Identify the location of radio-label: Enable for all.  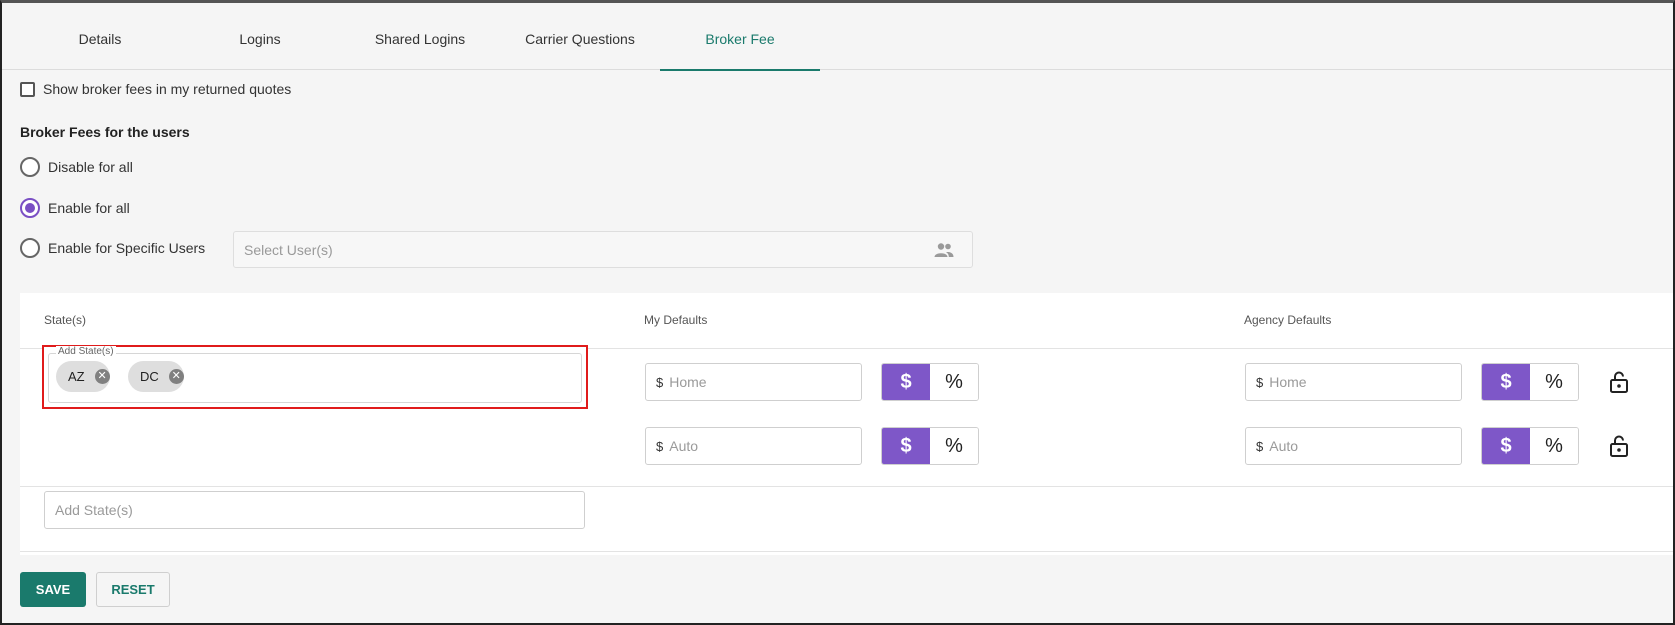
(89, 208).